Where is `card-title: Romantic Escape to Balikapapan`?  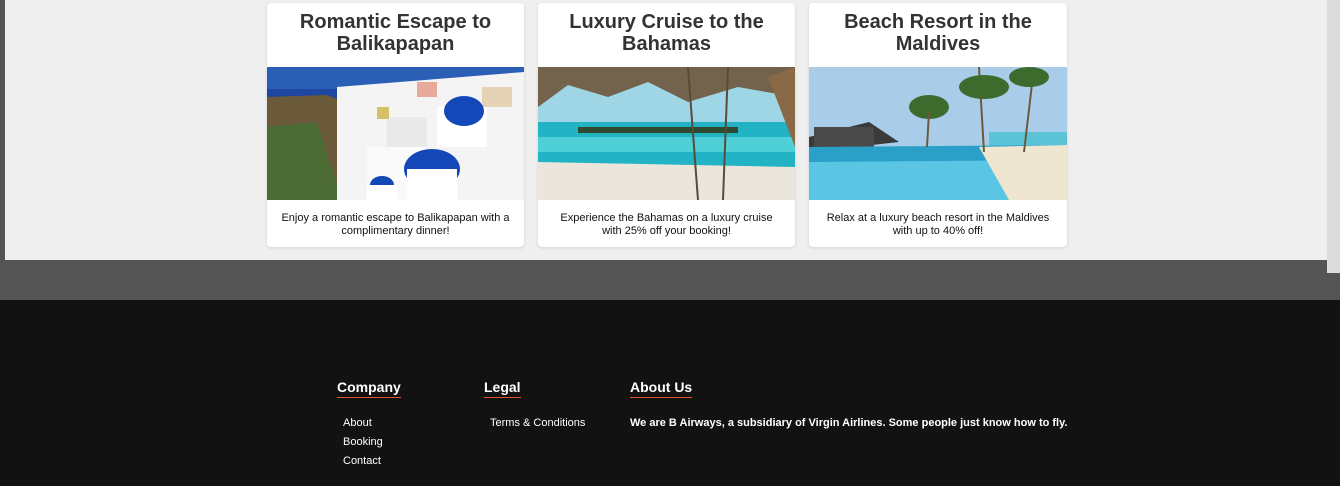 card-title: Romantic Escape to Balikapapan is located at coordinates (395, 33).